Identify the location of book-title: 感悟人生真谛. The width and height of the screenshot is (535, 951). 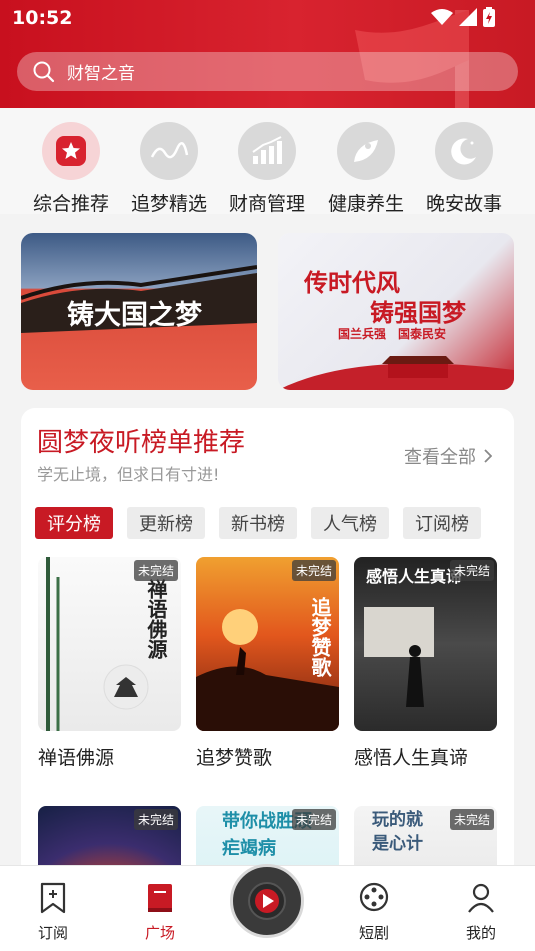
(411, 758).